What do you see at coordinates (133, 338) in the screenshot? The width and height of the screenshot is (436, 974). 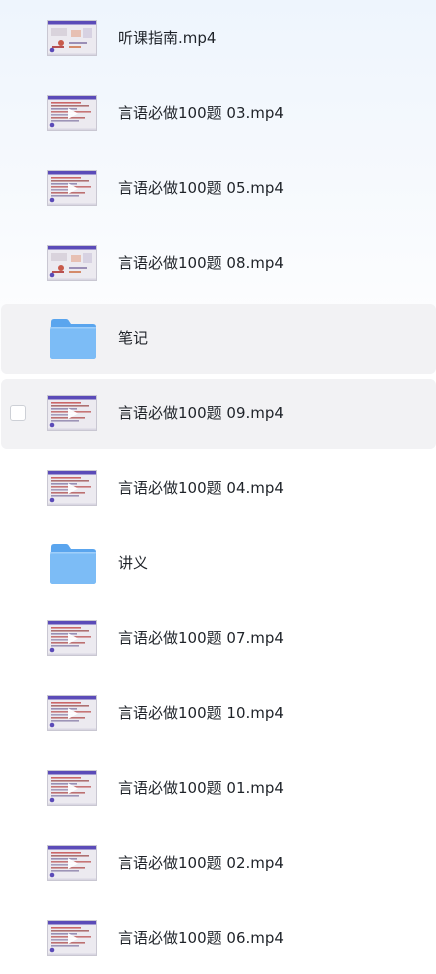 I see `folder-name: 笔记` at bounding box center [133, 338].